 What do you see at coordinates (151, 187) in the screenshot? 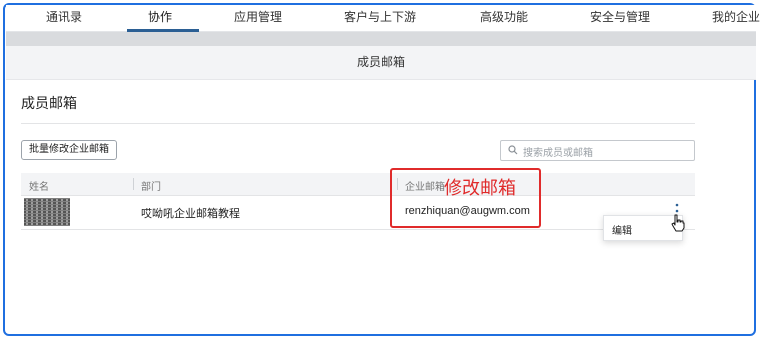
I see `column-header-department: 部门` at bounding box center [151, 187].